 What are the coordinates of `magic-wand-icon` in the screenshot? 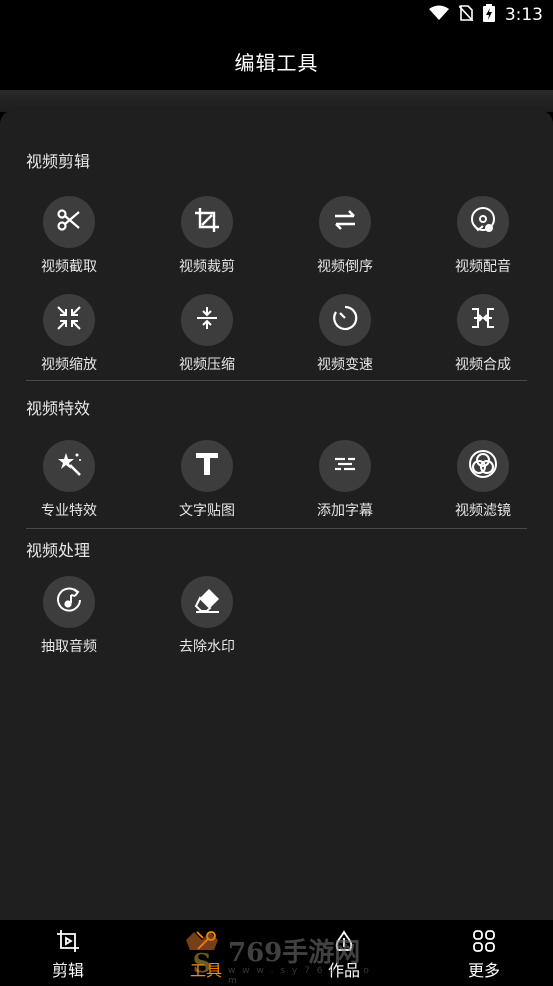 It's located at (69, 466).